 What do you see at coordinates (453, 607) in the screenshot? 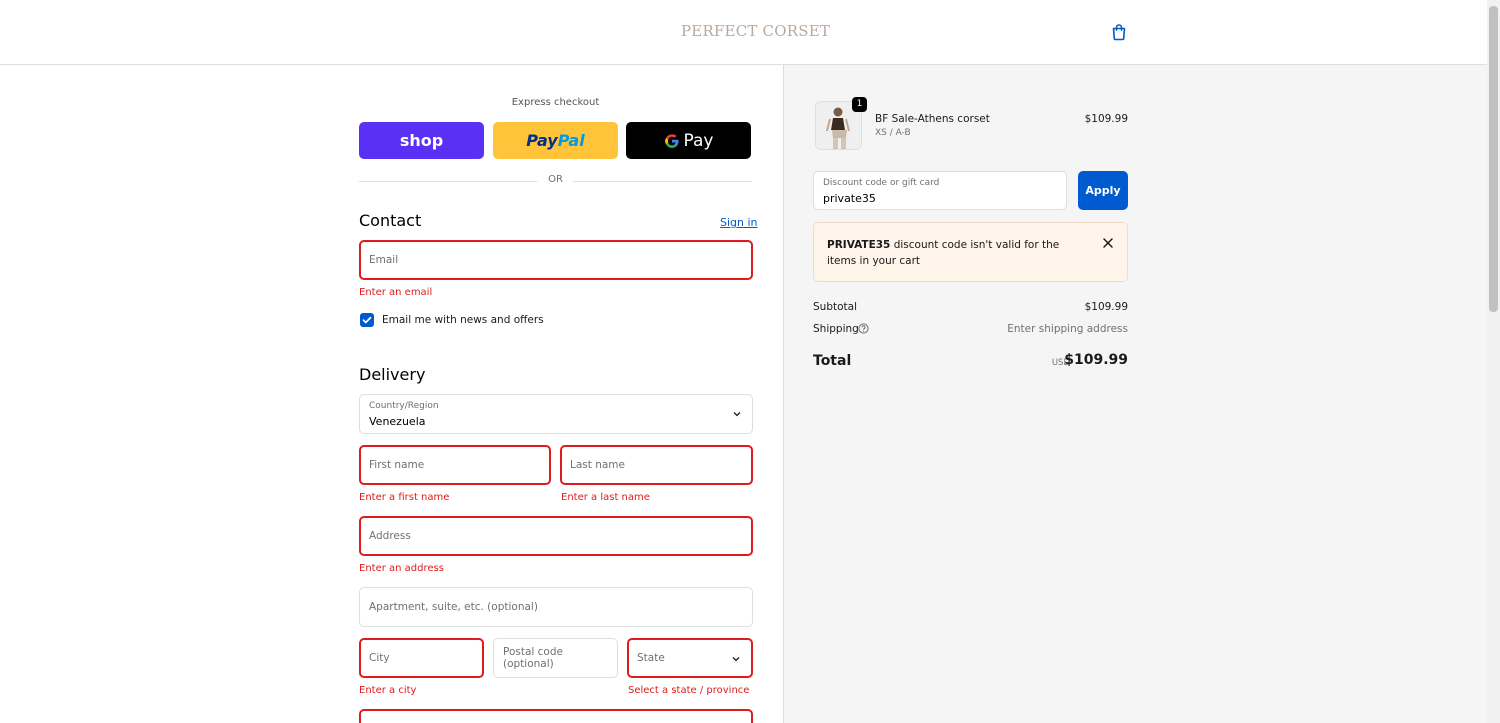
I see `apartment-placeholder: Apartment, suite, etc. (optional)` at bounding box center [453, 607].